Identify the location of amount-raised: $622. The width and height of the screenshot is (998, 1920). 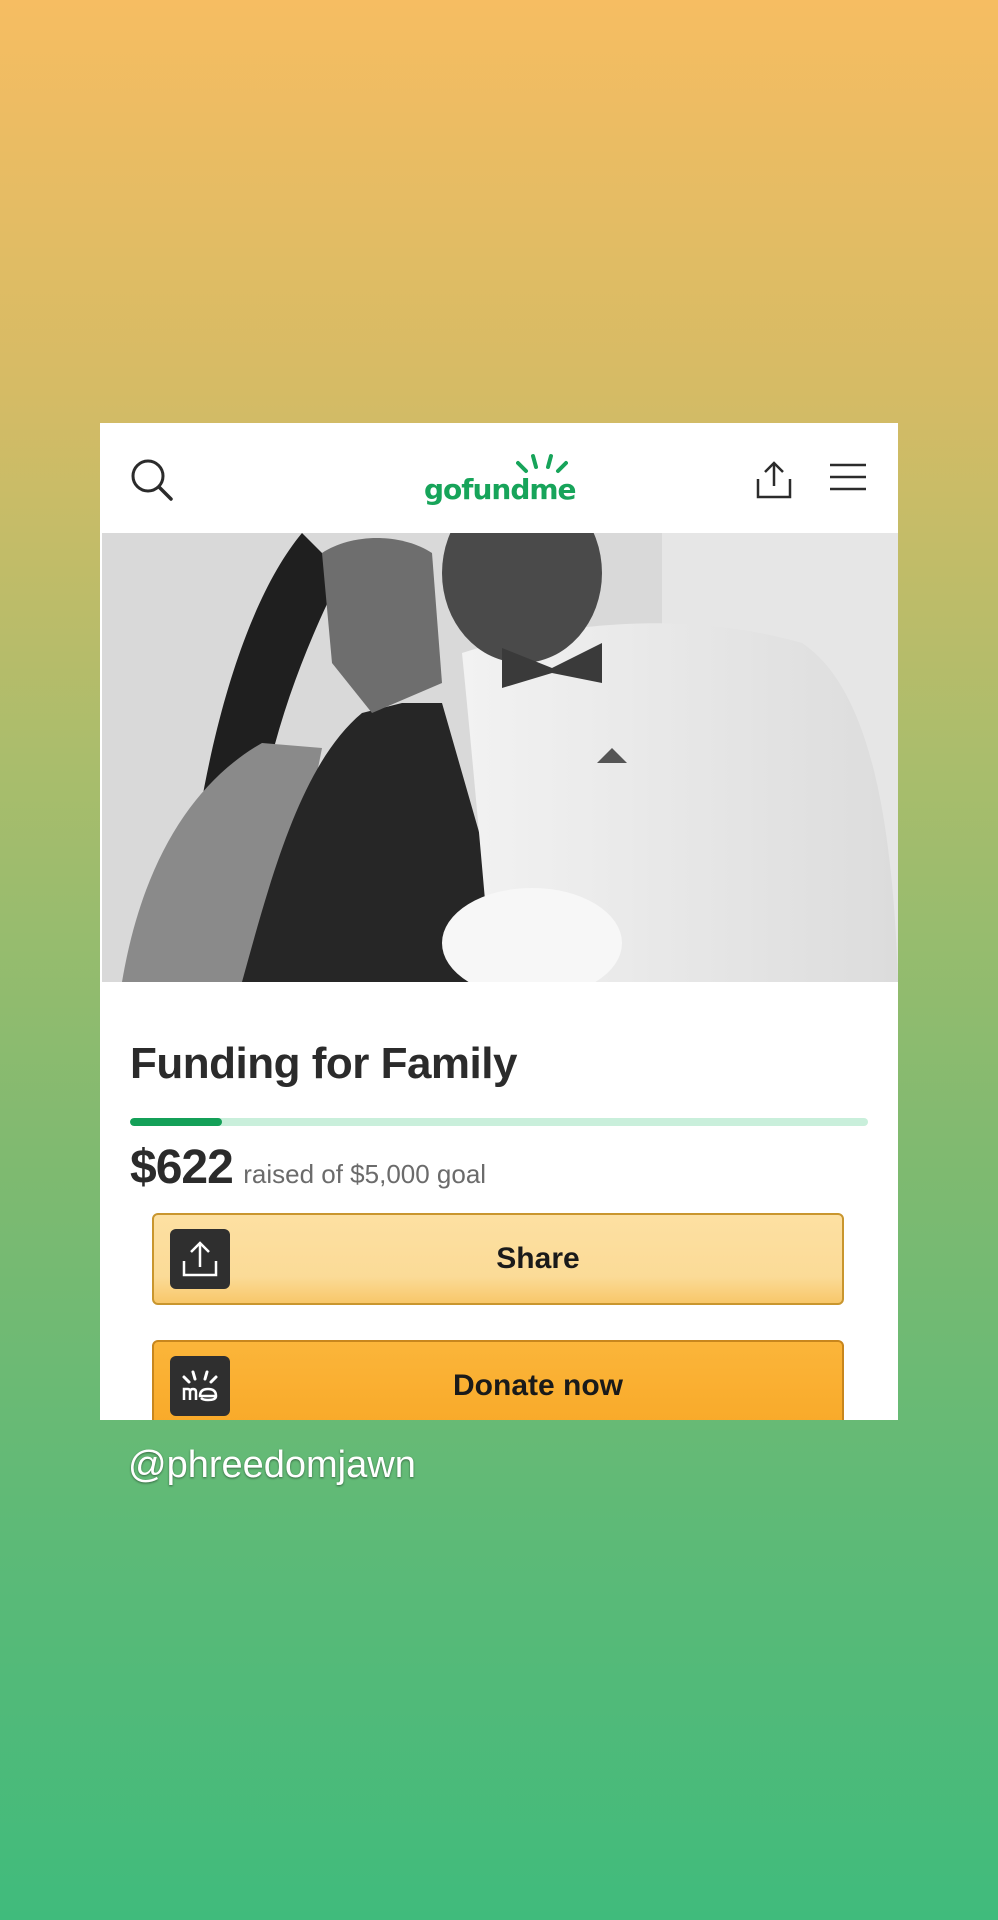
(182, 1167).